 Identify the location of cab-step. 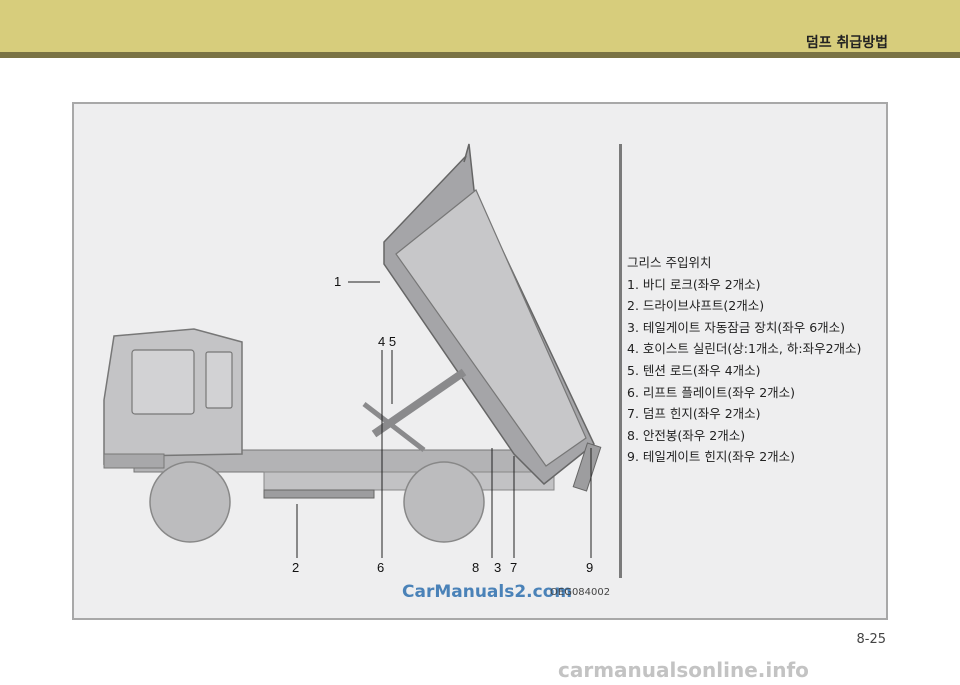
(134, 461).